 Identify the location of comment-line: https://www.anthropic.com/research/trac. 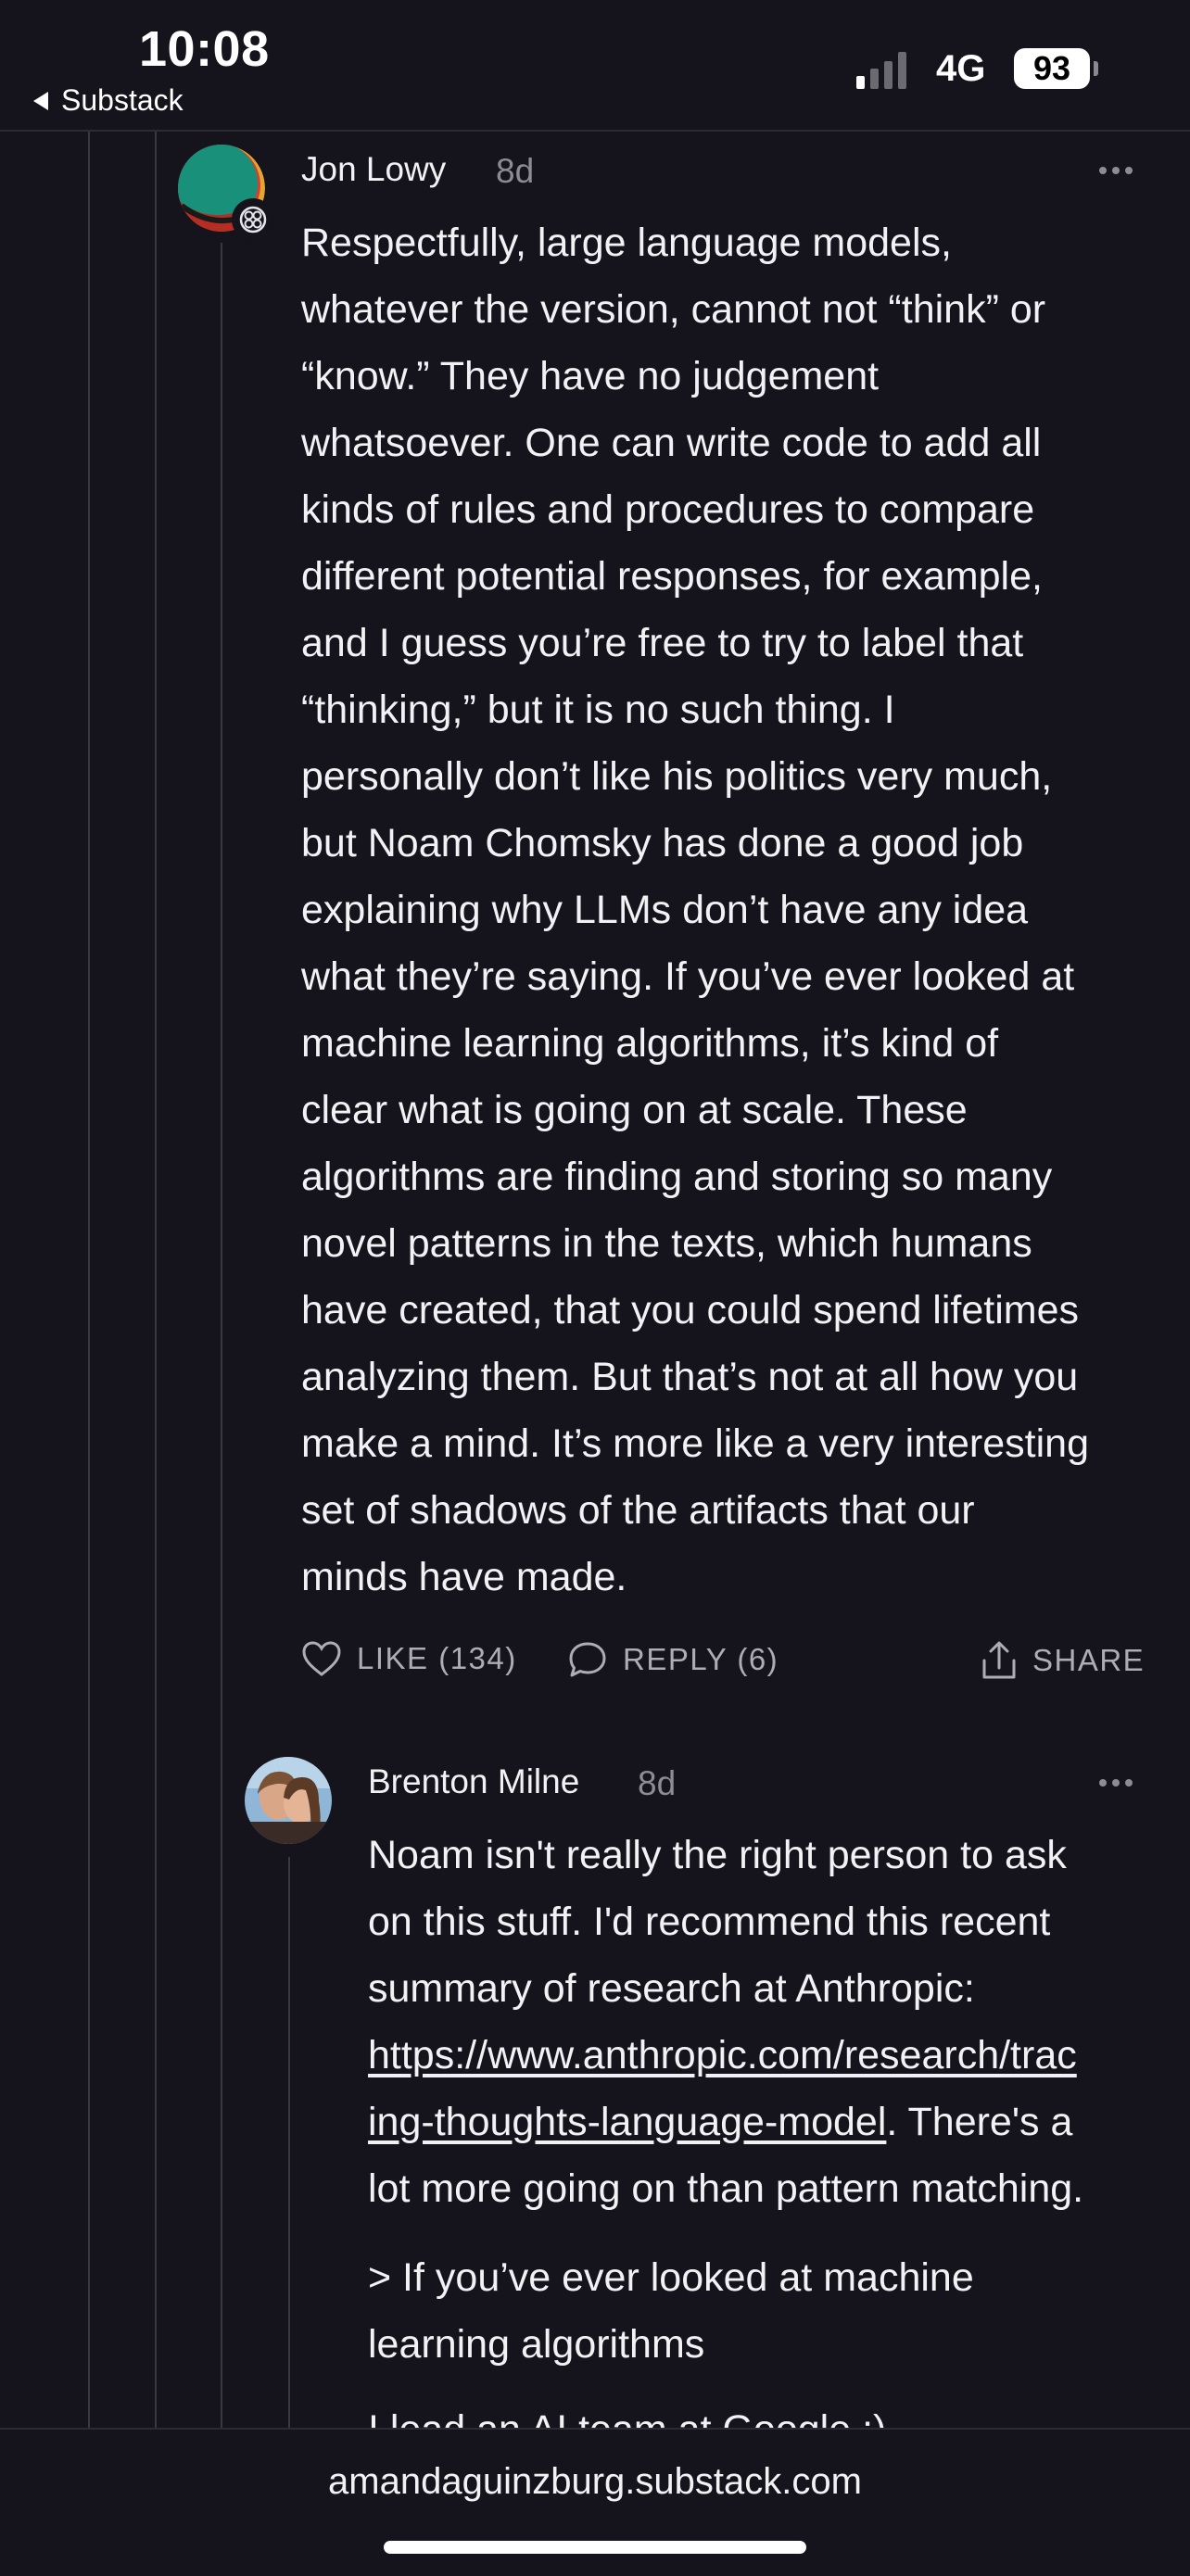
(771, 2055).